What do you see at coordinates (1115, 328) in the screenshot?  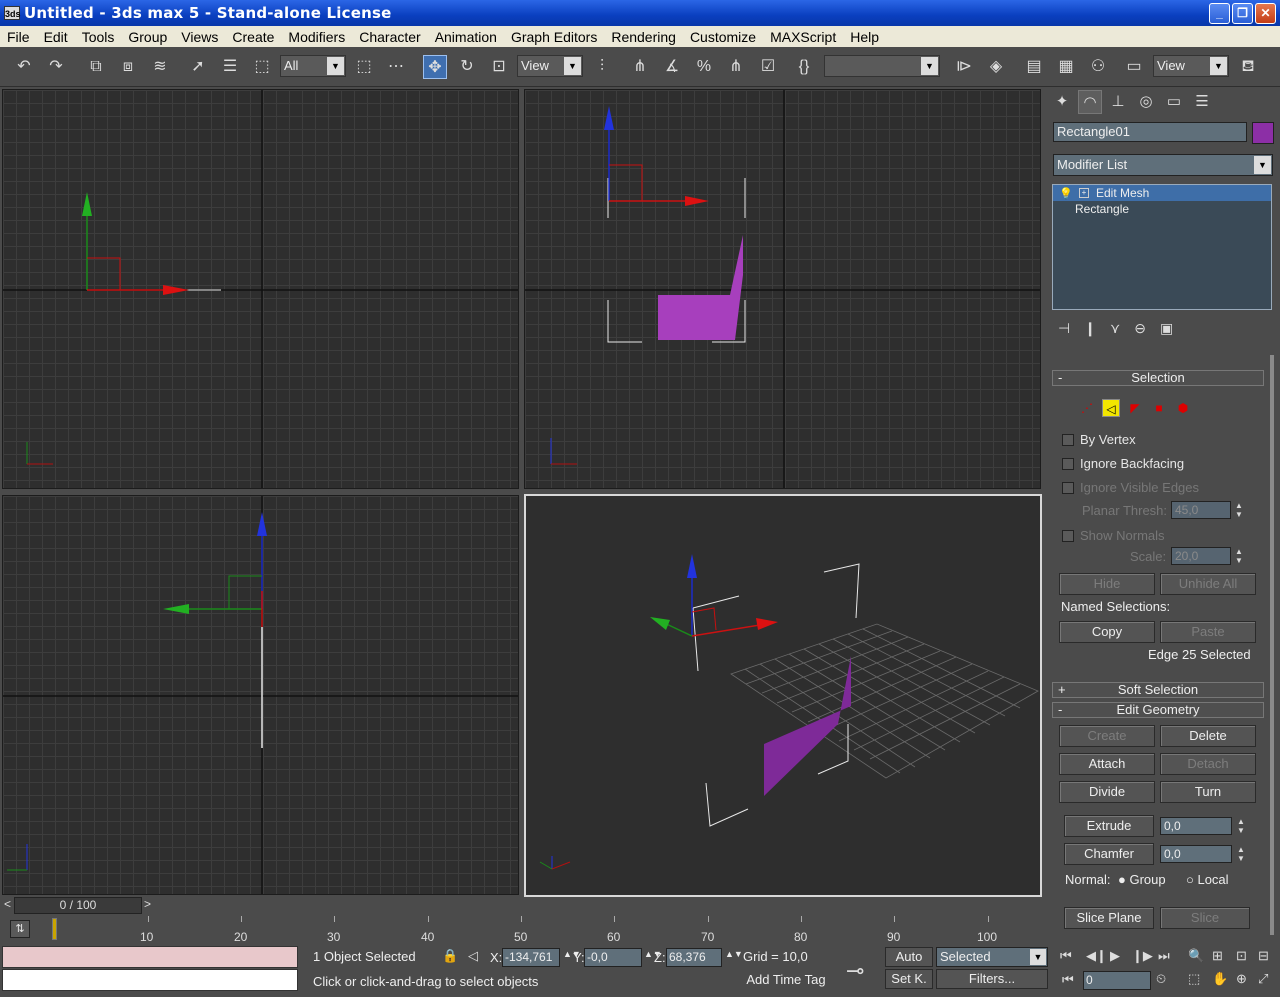 I see `make-unique-icon: ⋎` at bounding box center [1115, 328].